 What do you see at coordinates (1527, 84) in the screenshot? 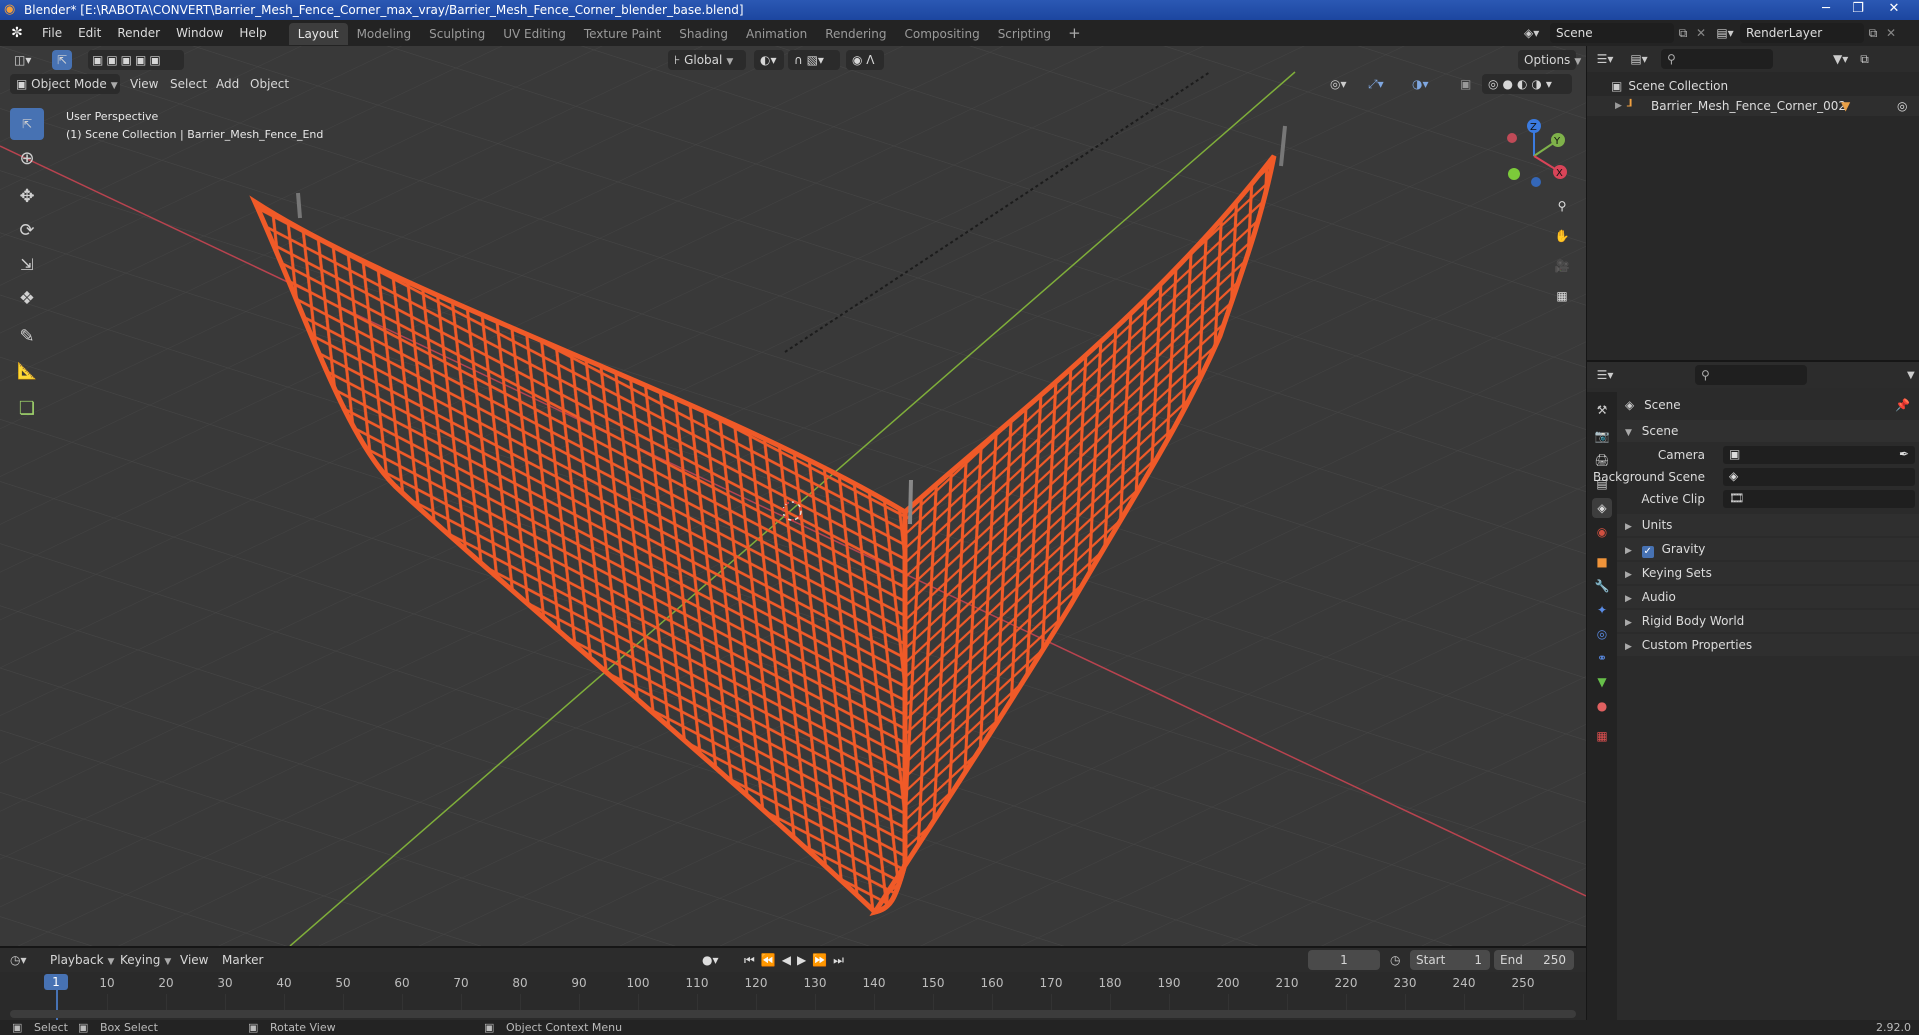
I see `shading-mode-buttons: ◎●◐◑▾` at bounding box center [1527, 84].